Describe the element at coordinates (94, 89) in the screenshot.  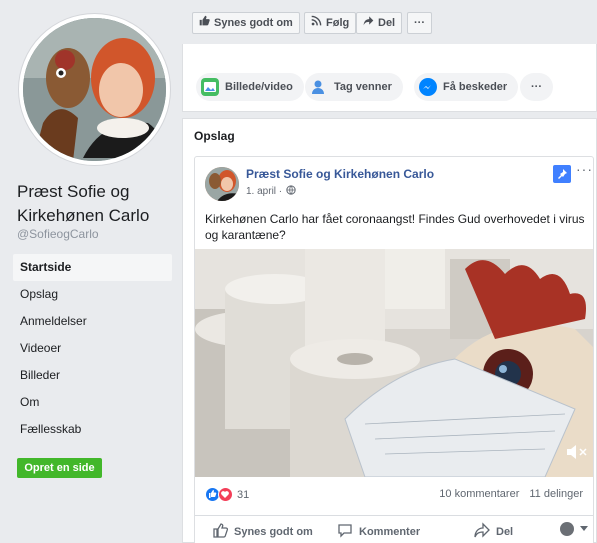
I see `profile-picture` at that location.